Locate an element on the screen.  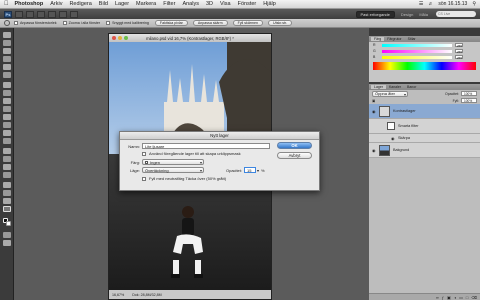
lasso-tool-icon is located at coordinates (7, 51).